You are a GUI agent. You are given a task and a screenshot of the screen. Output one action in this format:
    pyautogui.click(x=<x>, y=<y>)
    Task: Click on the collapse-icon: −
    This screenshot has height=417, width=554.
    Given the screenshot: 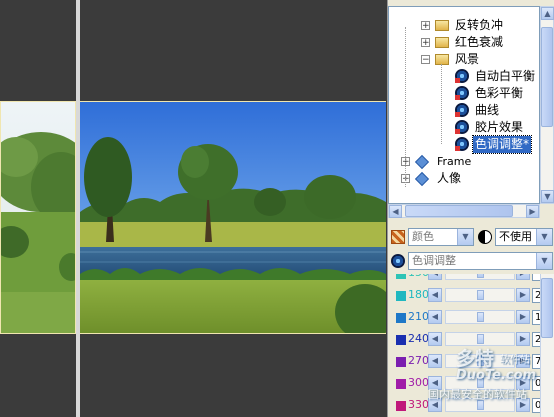 What is the action you would take?
    pyautogui.click(x=425, y=60)
    